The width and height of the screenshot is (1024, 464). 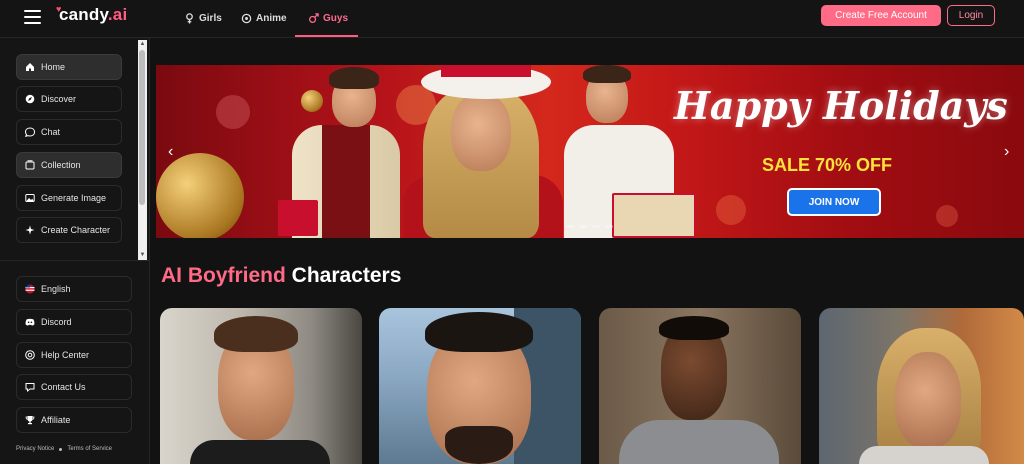 What do you see at coordinates (486, 71) in the screenshot?
I see `santa-hat-image` at bounding box center [486, 71].